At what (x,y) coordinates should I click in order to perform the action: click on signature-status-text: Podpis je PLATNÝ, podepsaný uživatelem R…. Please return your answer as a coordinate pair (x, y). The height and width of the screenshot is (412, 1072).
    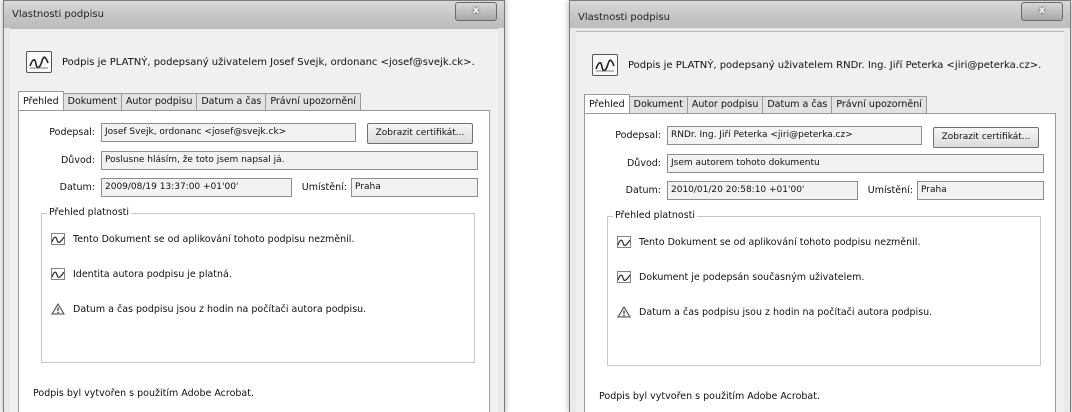
    Looking at the image, I should click on (835, 65).